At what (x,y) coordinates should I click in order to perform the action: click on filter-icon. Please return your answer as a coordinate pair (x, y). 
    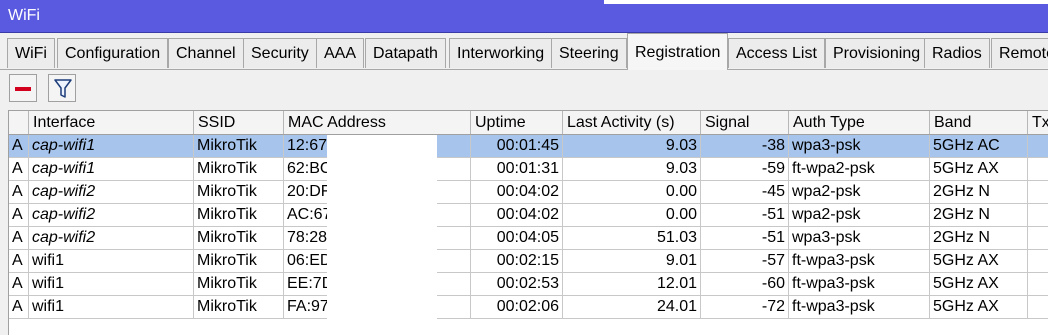
    Looking at the image, I should click on (63, 88).